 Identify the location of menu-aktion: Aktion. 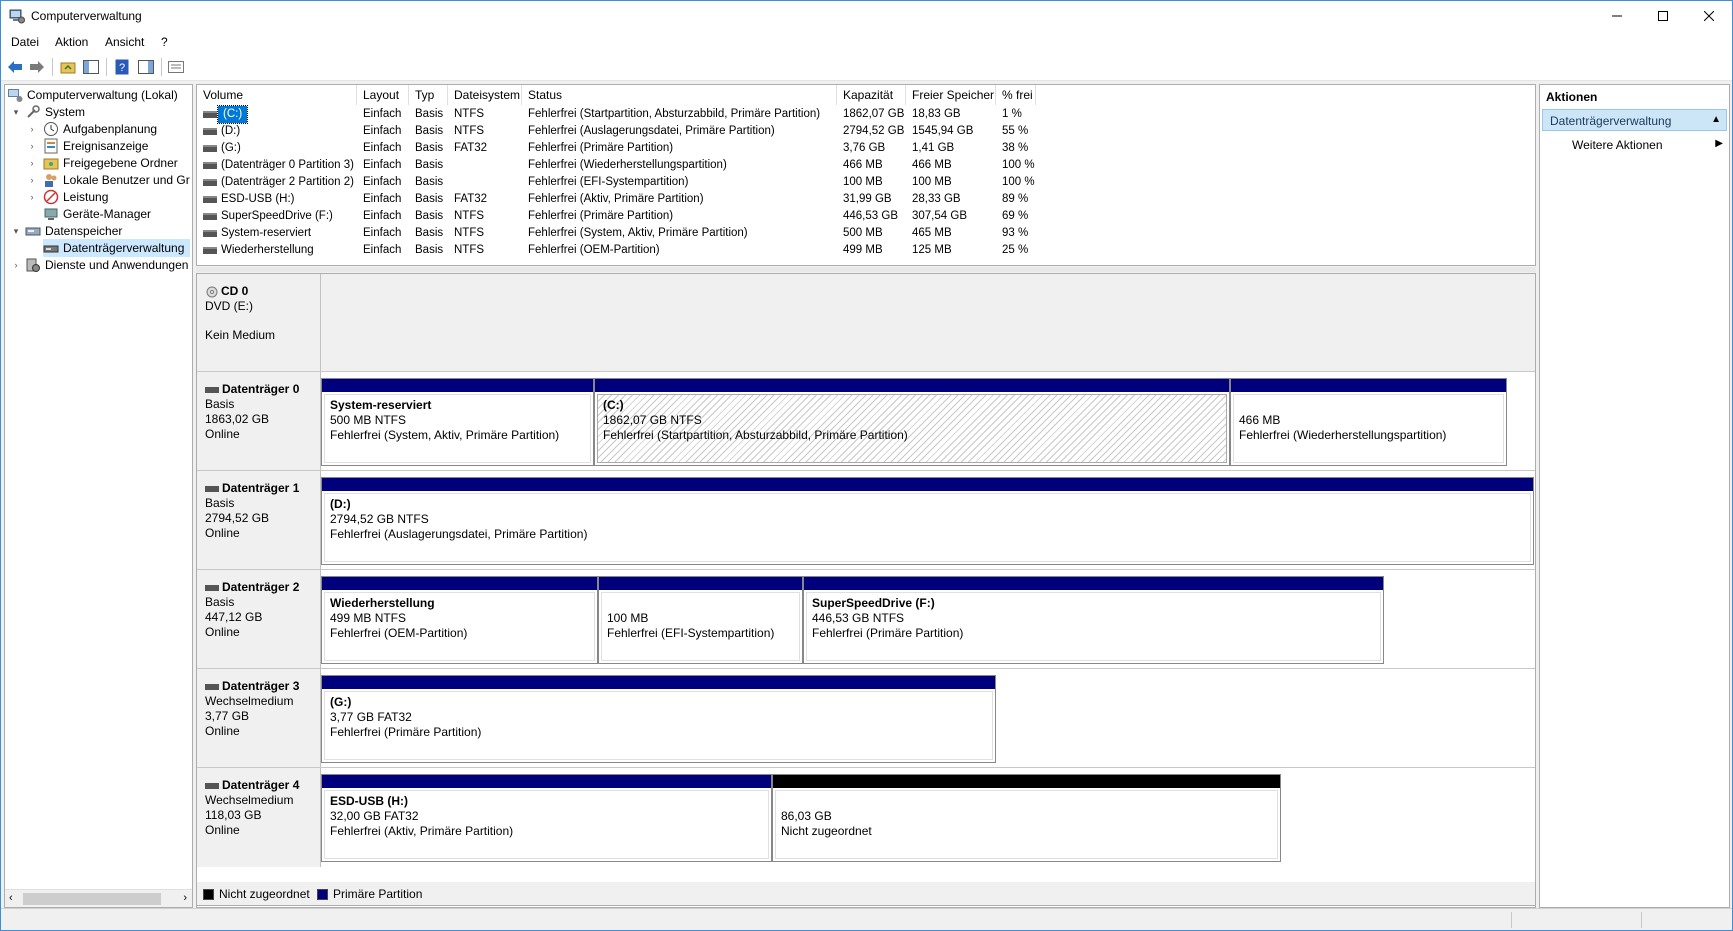
(71, 42).